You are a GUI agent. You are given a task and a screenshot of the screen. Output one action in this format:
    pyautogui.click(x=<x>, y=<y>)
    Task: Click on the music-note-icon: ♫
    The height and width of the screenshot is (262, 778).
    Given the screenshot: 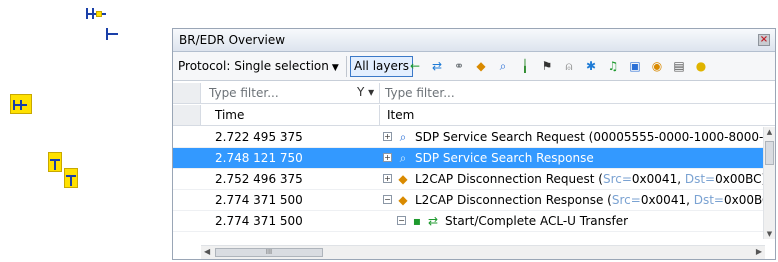 What is the action you would take?
    pyautogui.click(x=613, y=66)
    